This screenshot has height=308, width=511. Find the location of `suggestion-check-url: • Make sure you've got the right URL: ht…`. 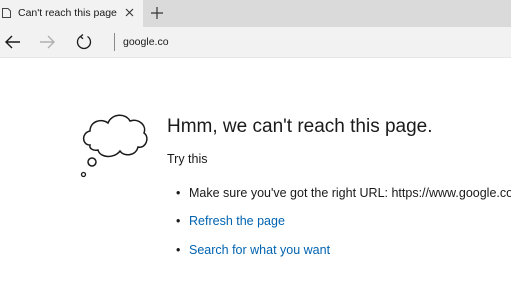

suggestion-check-url: • Make sure you've got the right URL: ht… is located at coordinates (343, 195).